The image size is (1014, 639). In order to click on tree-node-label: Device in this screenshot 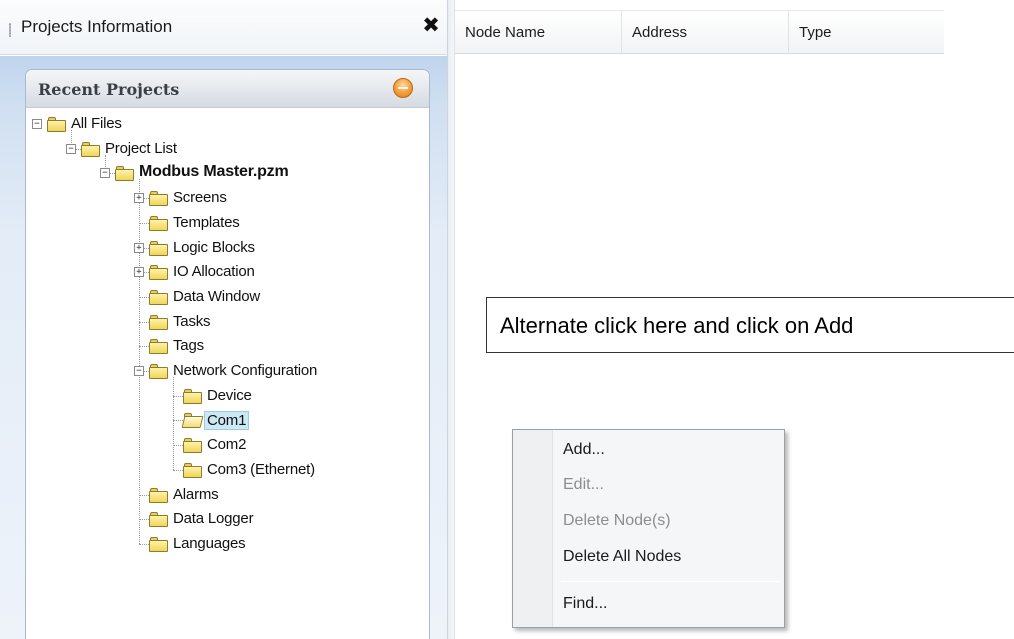, I will do `click(229, 395)`.